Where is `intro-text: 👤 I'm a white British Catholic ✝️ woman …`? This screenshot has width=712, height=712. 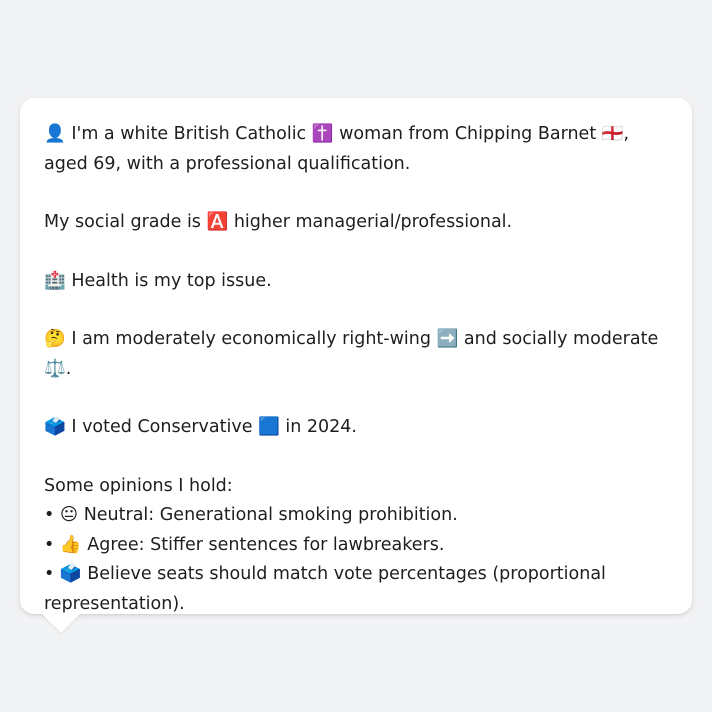 intro-text: 👤 I'm a white British Catholic ✝️ woman … is located at coordinates (337, 149).